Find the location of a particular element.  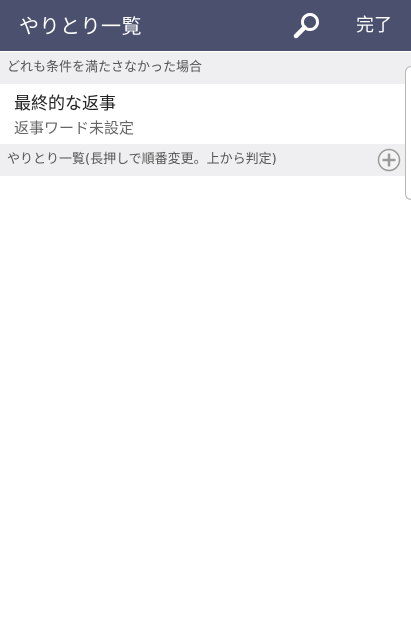

final-reply-subtitle: 返事ワード未設定 is located at coordinates (74, 128).